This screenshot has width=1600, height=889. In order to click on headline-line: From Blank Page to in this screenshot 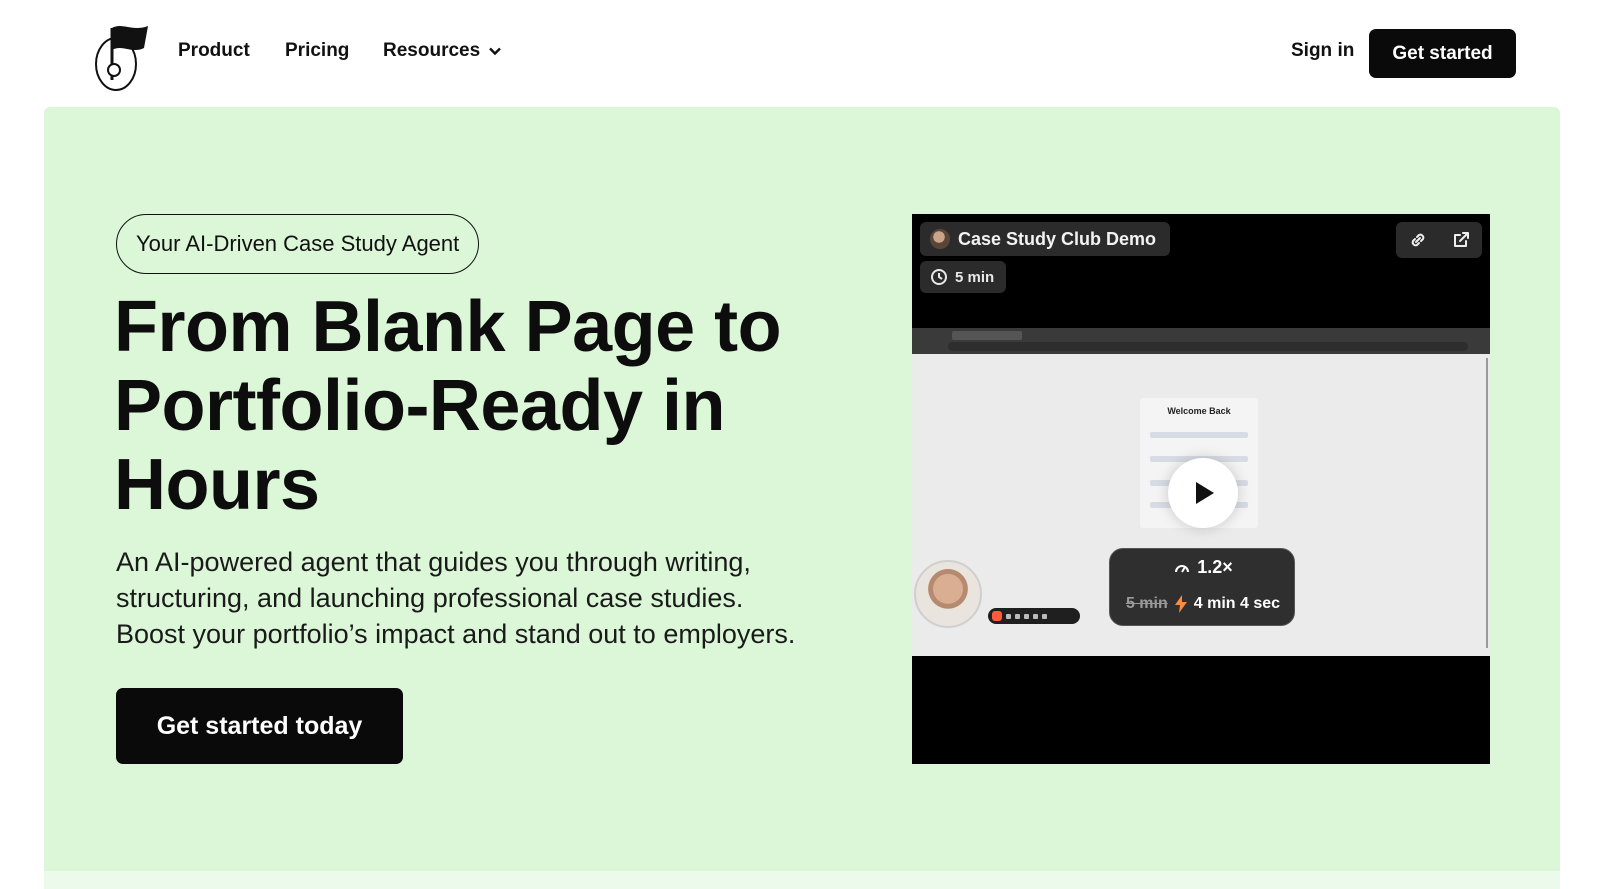, I will do `click(448, 327)`.